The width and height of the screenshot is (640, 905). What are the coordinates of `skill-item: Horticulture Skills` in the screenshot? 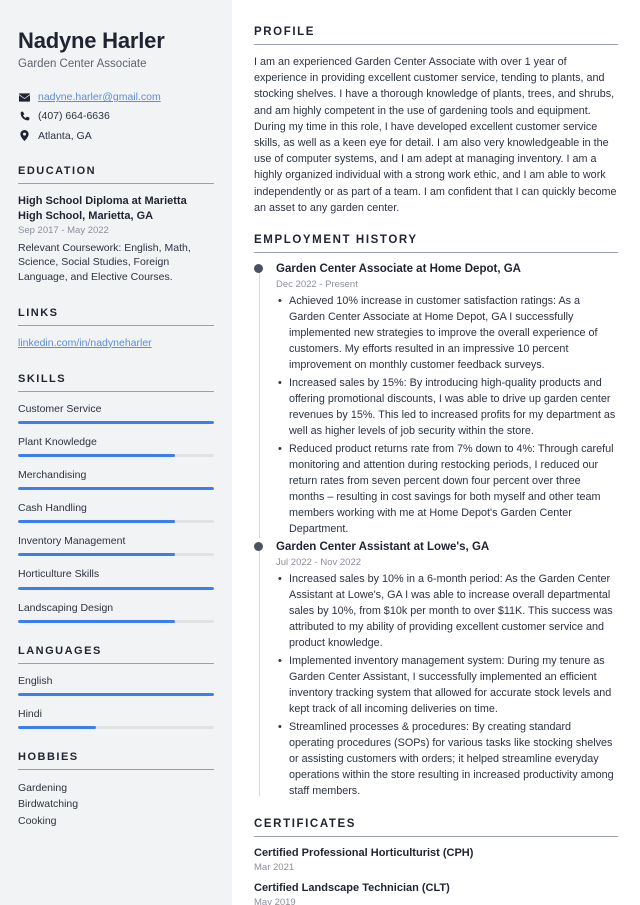 It's located at (116, 578).